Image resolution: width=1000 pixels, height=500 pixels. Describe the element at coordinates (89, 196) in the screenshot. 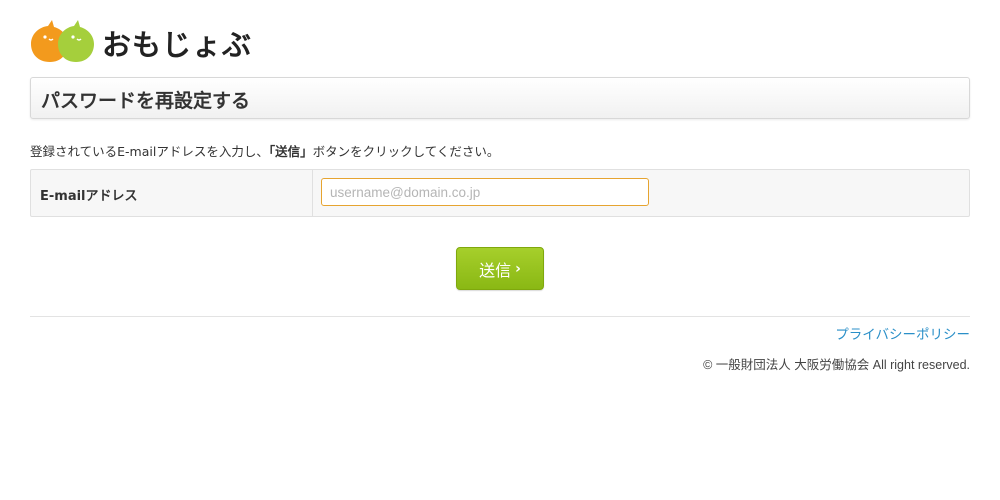

I see `email-label: E-mailアドレス` at that location.